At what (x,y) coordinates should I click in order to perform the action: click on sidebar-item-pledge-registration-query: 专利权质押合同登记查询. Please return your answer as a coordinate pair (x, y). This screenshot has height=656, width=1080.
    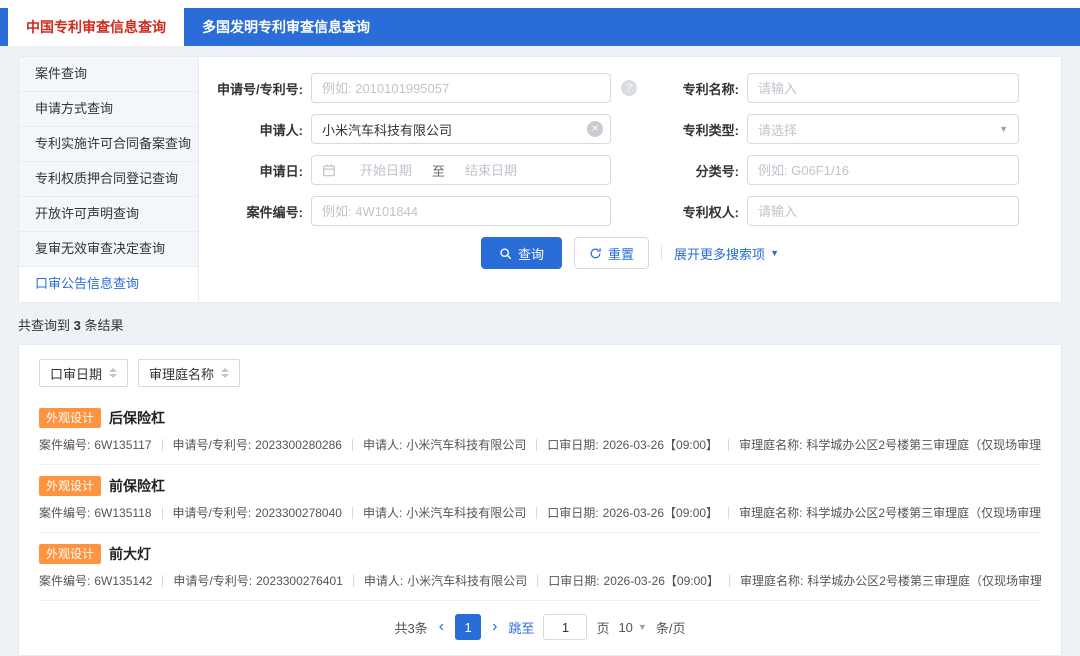
    Looking at the image, I should click on (108, 179).